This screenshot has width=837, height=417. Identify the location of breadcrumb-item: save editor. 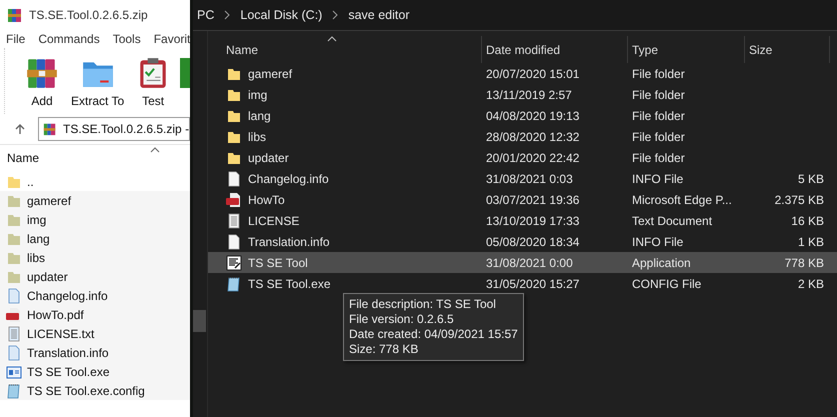
(379, 15).